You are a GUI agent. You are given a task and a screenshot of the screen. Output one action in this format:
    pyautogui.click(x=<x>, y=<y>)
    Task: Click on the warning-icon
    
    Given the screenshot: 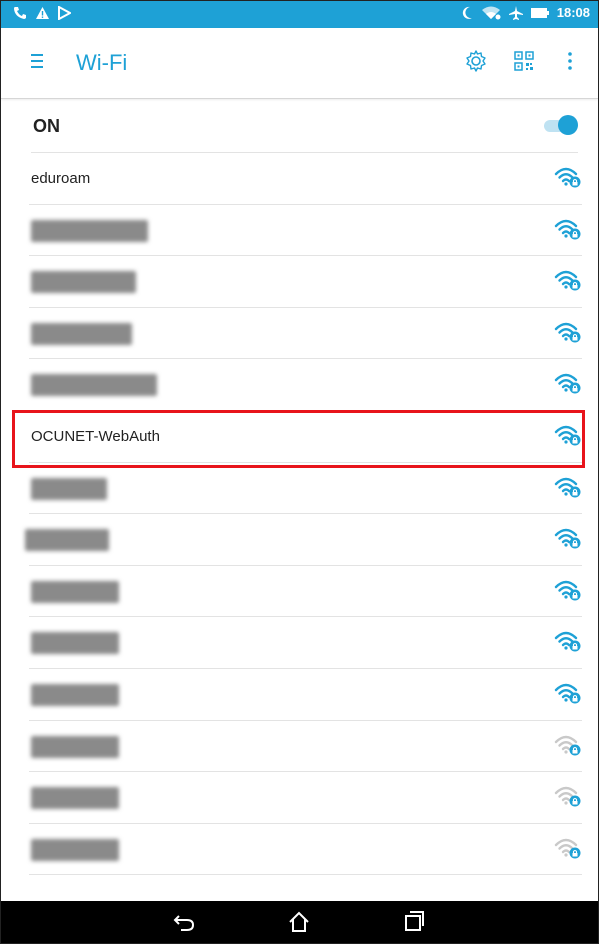 What is the action you would take?
    pyautogui.click(x=42, y=13)
    